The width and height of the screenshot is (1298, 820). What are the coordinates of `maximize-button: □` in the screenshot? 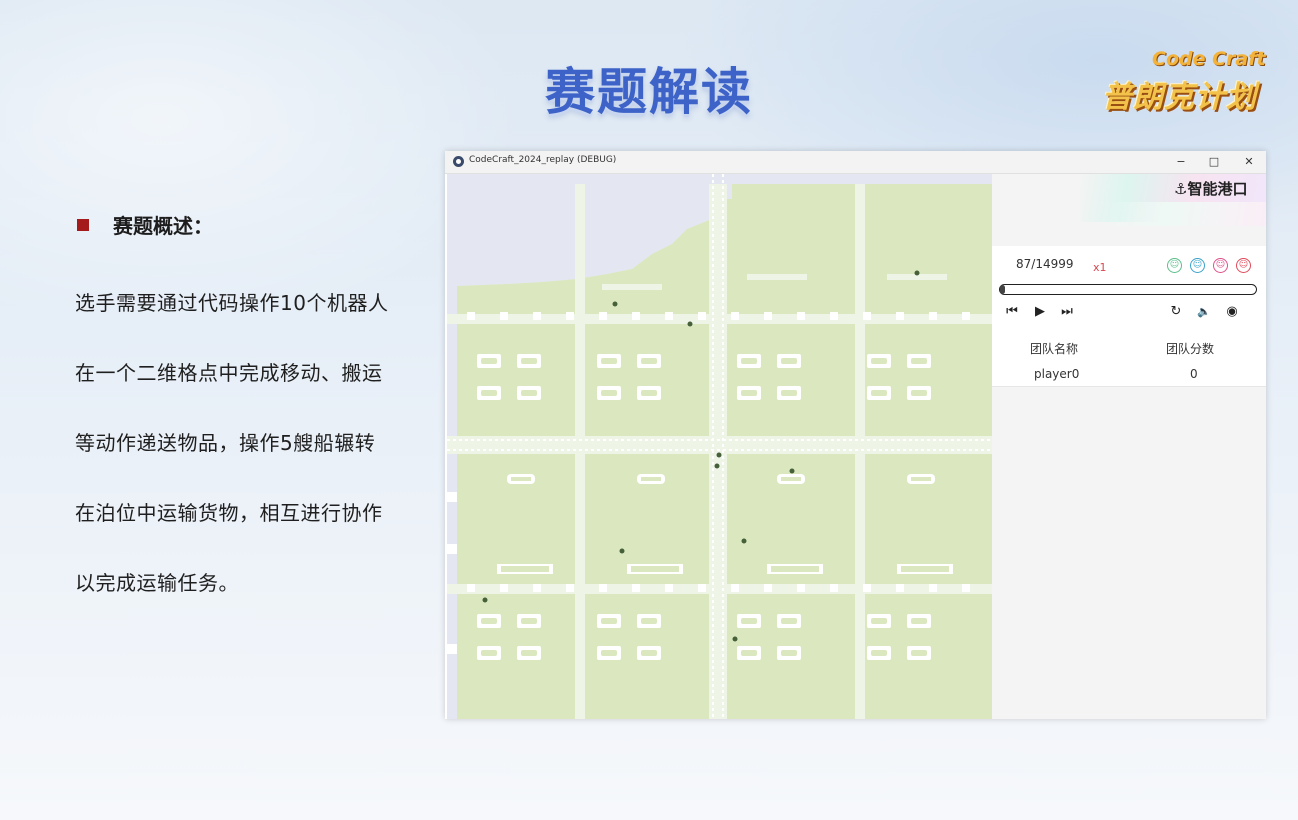 It's located at (1214, 162).